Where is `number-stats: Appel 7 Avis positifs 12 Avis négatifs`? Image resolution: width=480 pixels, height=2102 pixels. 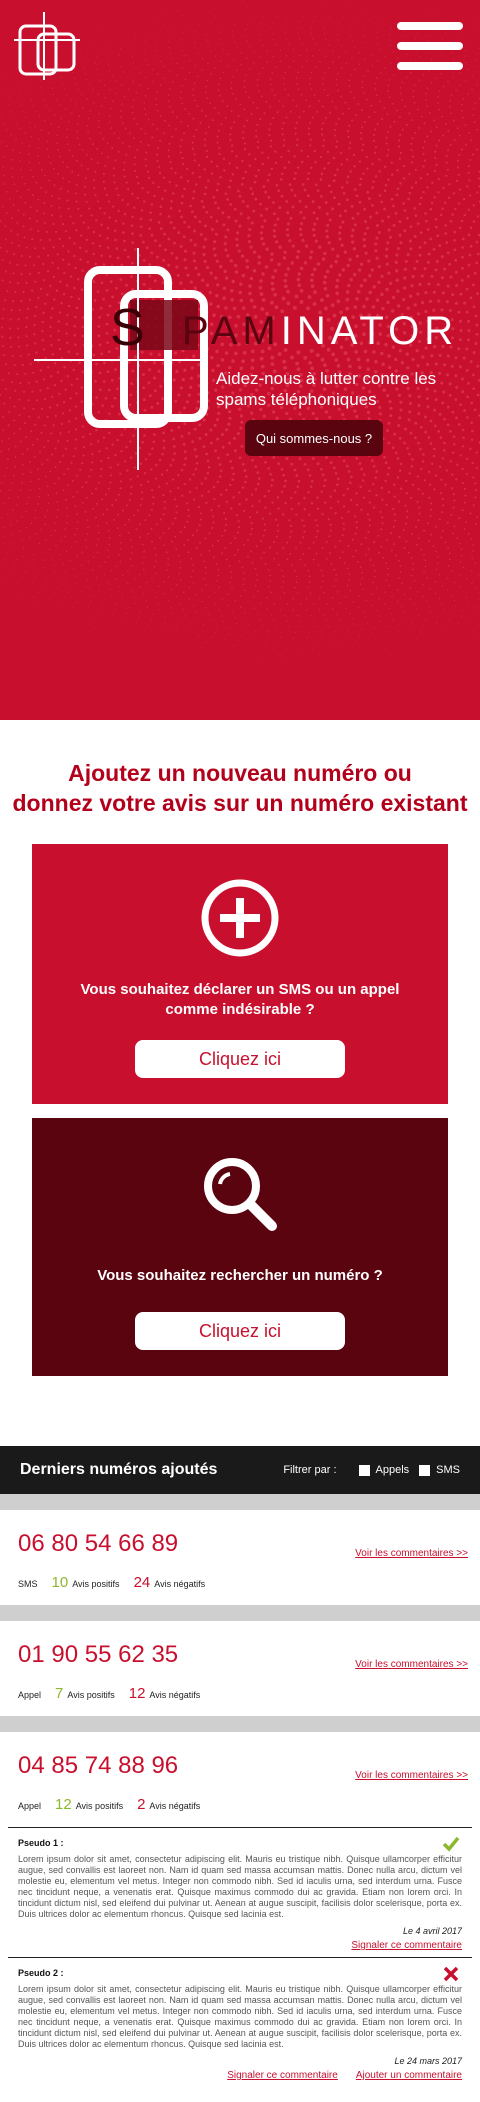
number-stats: Appel 7 Avis positifs 12 Avis négatifs is located at coordinates (109, 1693).